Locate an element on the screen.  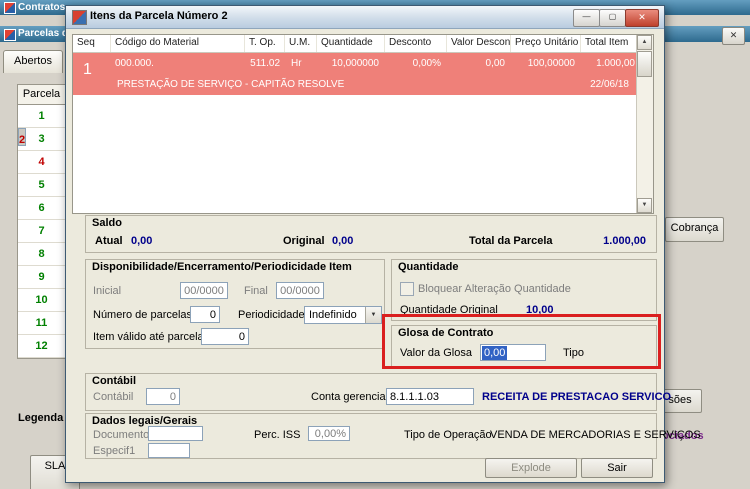
tab-abertos: Abertos is located at coordinates (33, 61).